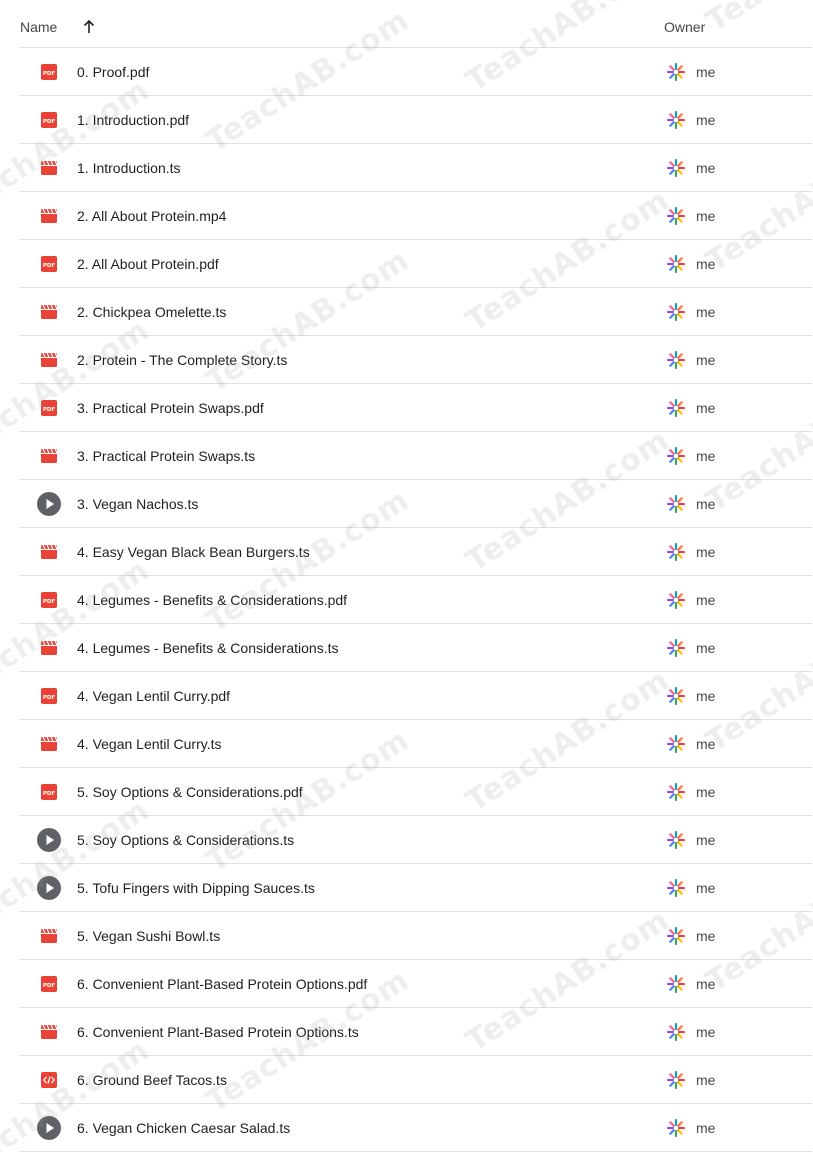  What do you see at coordinates (113, 72) in the screenshot?
I see `file-name: 0. Proof.pdf` at bounding box center [113, 72].